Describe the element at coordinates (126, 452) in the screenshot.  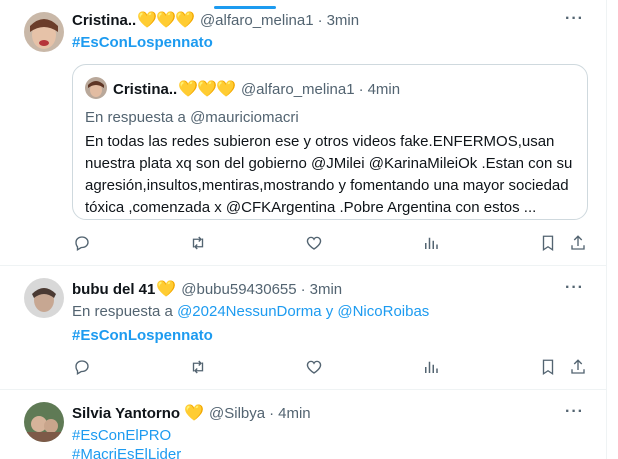
I see `hashtag-link: #MacriEsElLider` at that location.